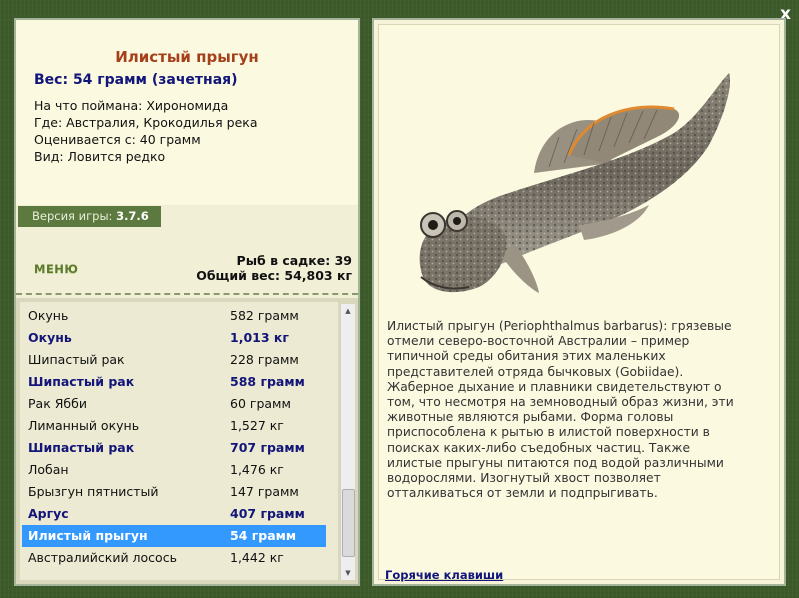 The image size is (799, 598). What do you see at coordinates (264, 359) in the screenshot?
I see `catch-fish-weight: 228 грамм` at bounding box center [264, 359].